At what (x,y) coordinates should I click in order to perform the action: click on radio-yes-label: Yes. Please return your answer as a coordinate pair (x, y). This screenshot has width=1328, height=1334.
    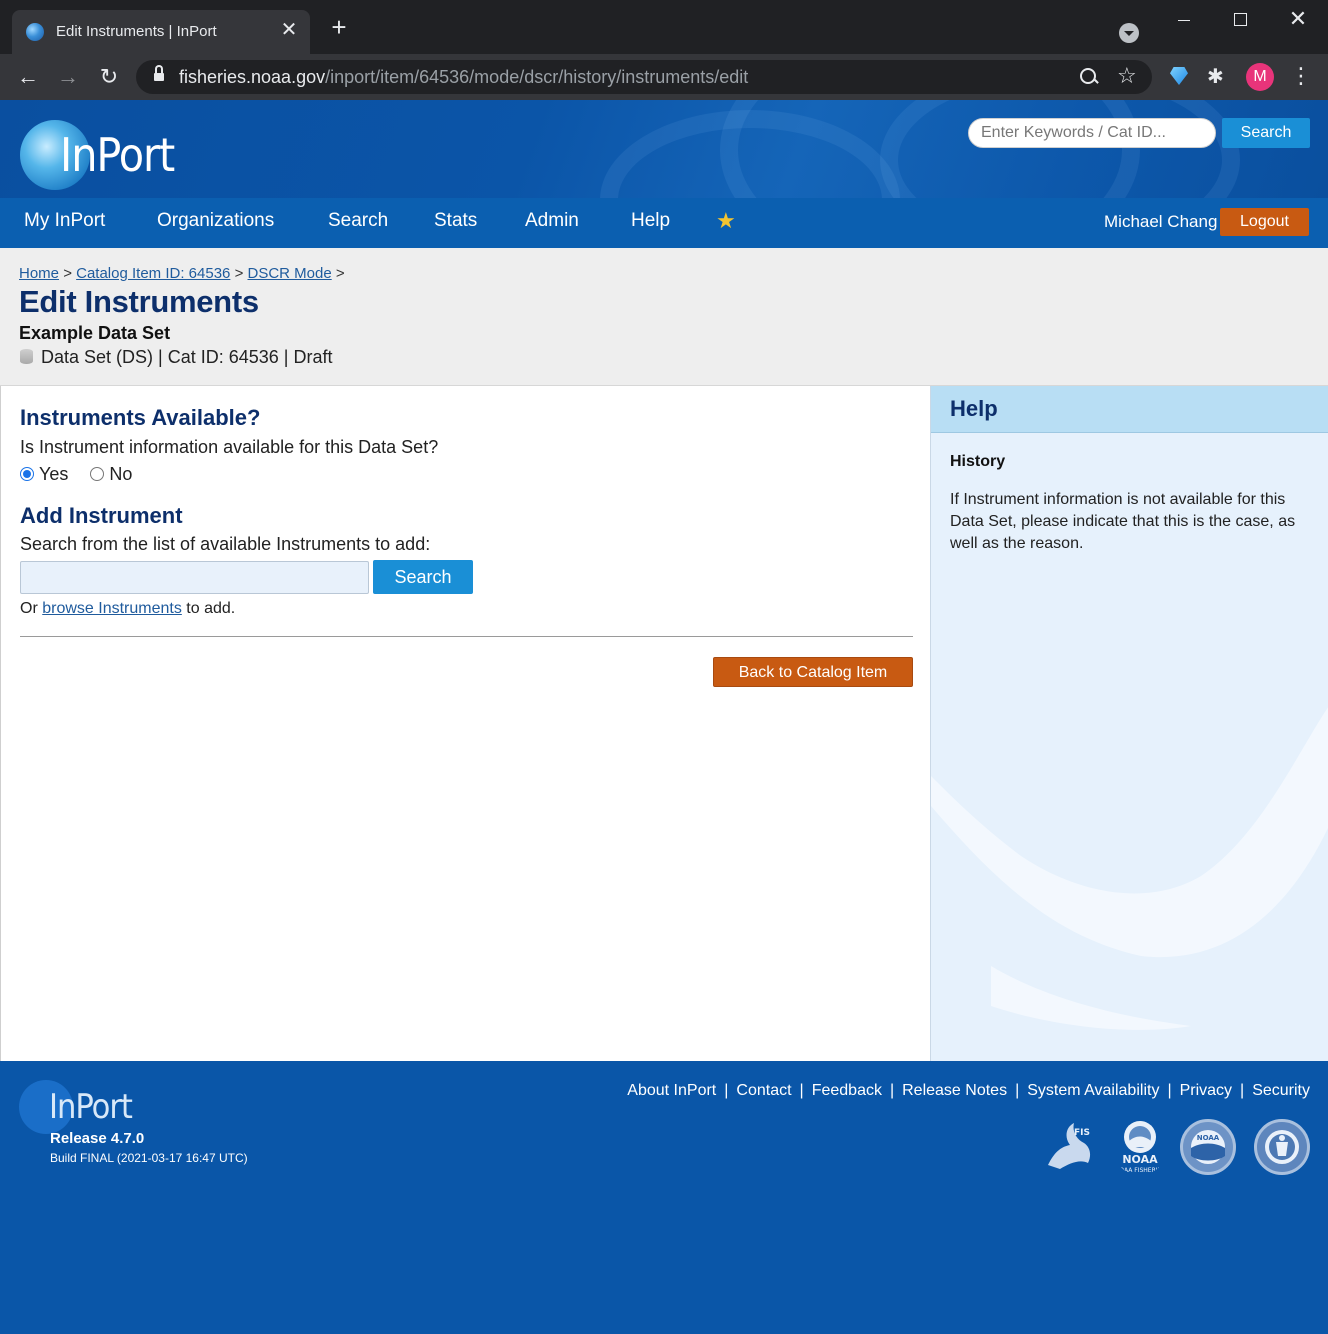
    Looking at the image, I should click on (53, 474).